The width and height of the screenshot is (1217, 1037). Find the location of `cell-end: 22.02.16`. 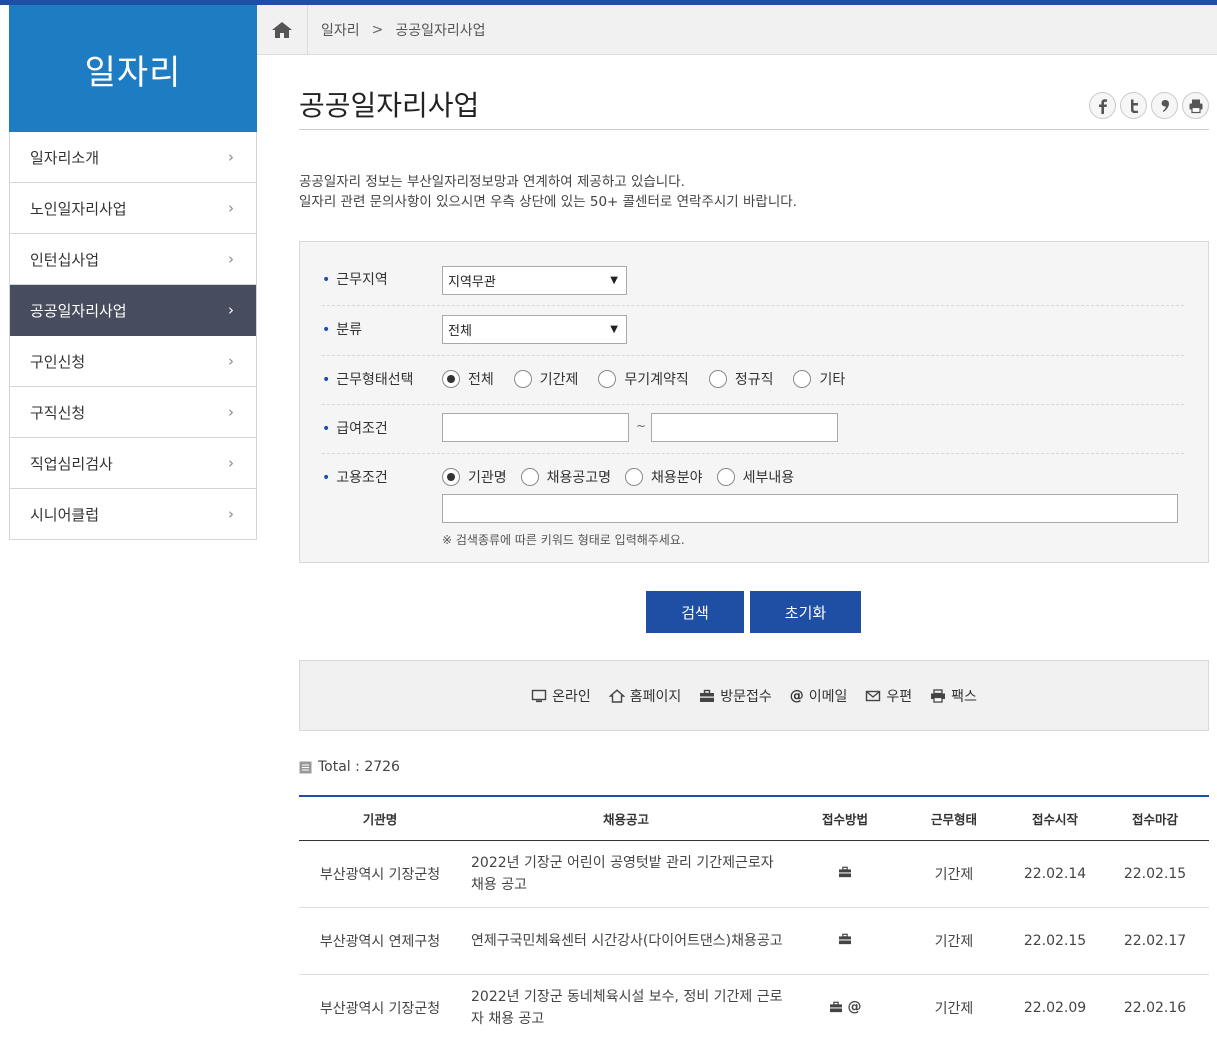

cell-end: 22.02.16 is located at coordinates (1155, 1007).